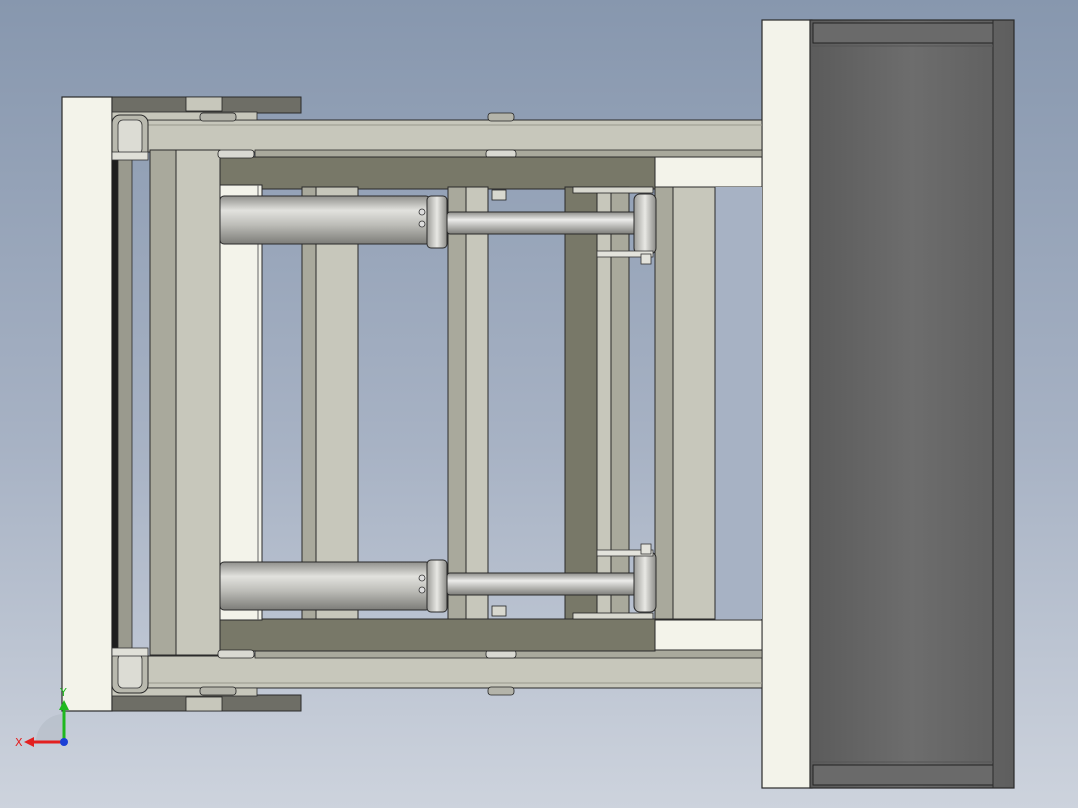 This screenshot has width=1078, height=808. What do you see at coordinates (708, 635) in the screenshot?
I see `rail-bottom-white-end` at bounding box center [708, 635].